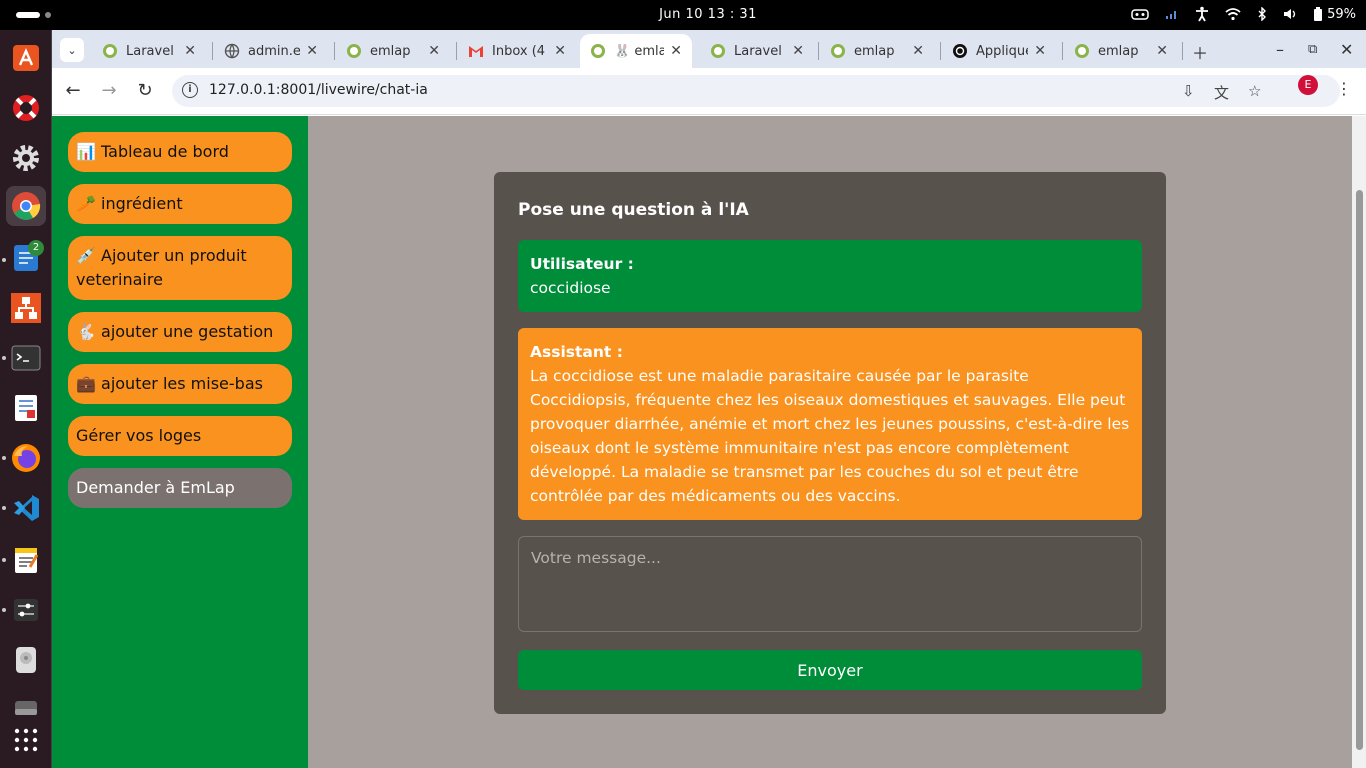 This screenshot has width=1366, height=768. I want to click on sidebar-item-veterinary-product: 💉 Ajouter un produit veterinaire, so click(180, 268).